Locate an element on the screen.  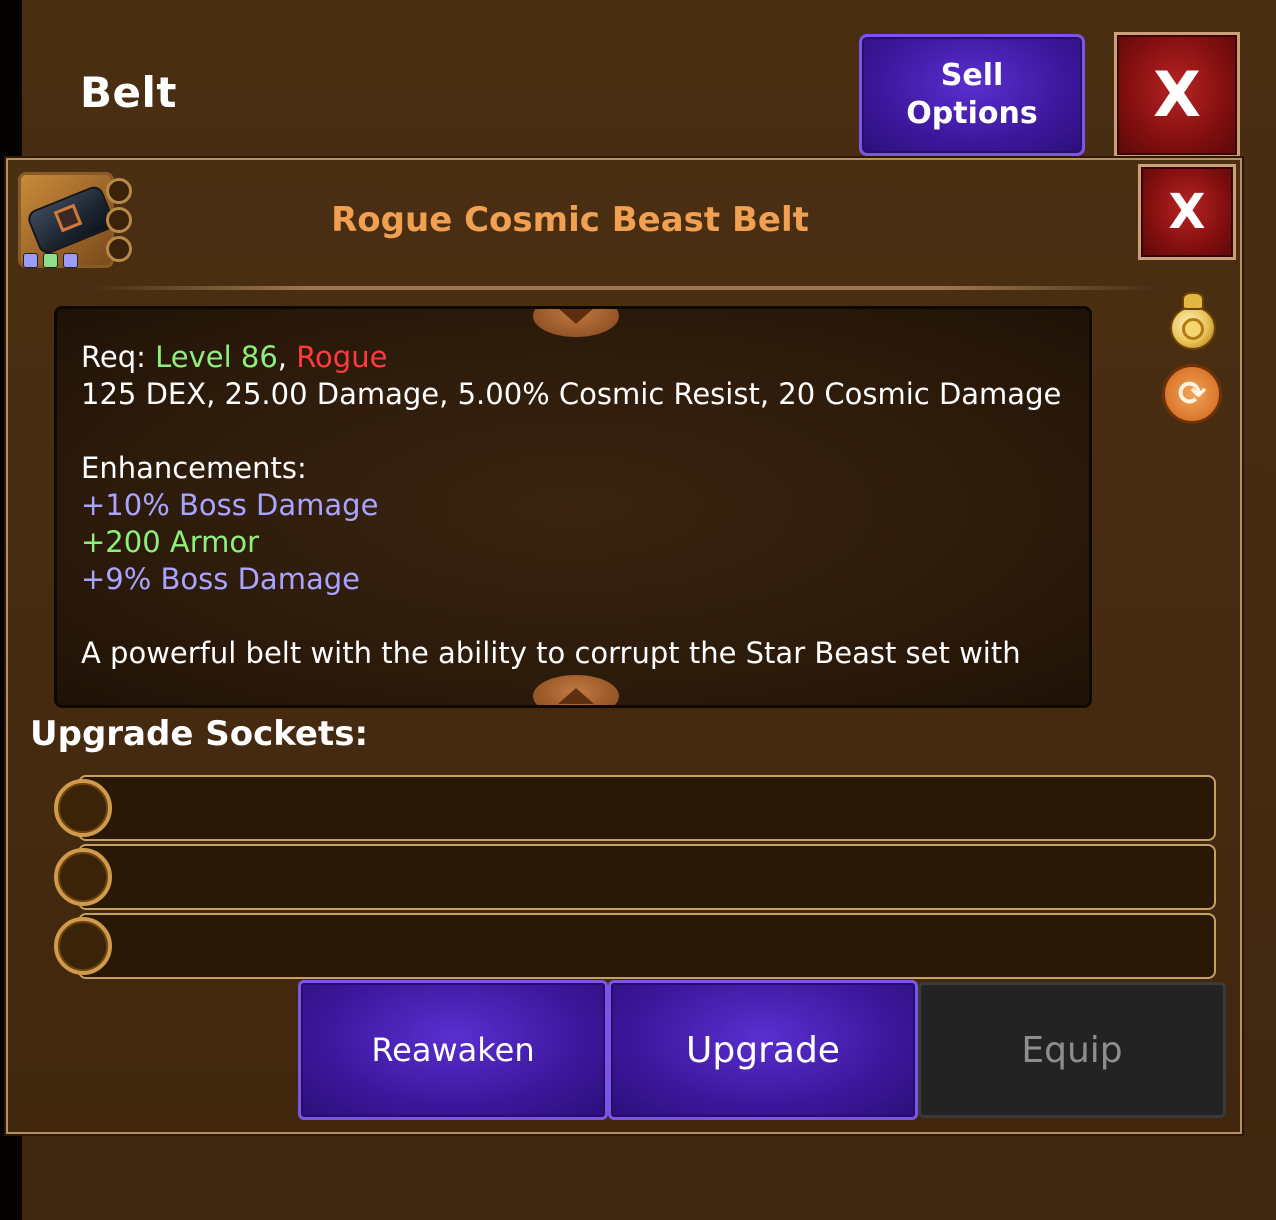
requirement-line: Req: Level 86, Rogue is located at coordinates (576, 357).